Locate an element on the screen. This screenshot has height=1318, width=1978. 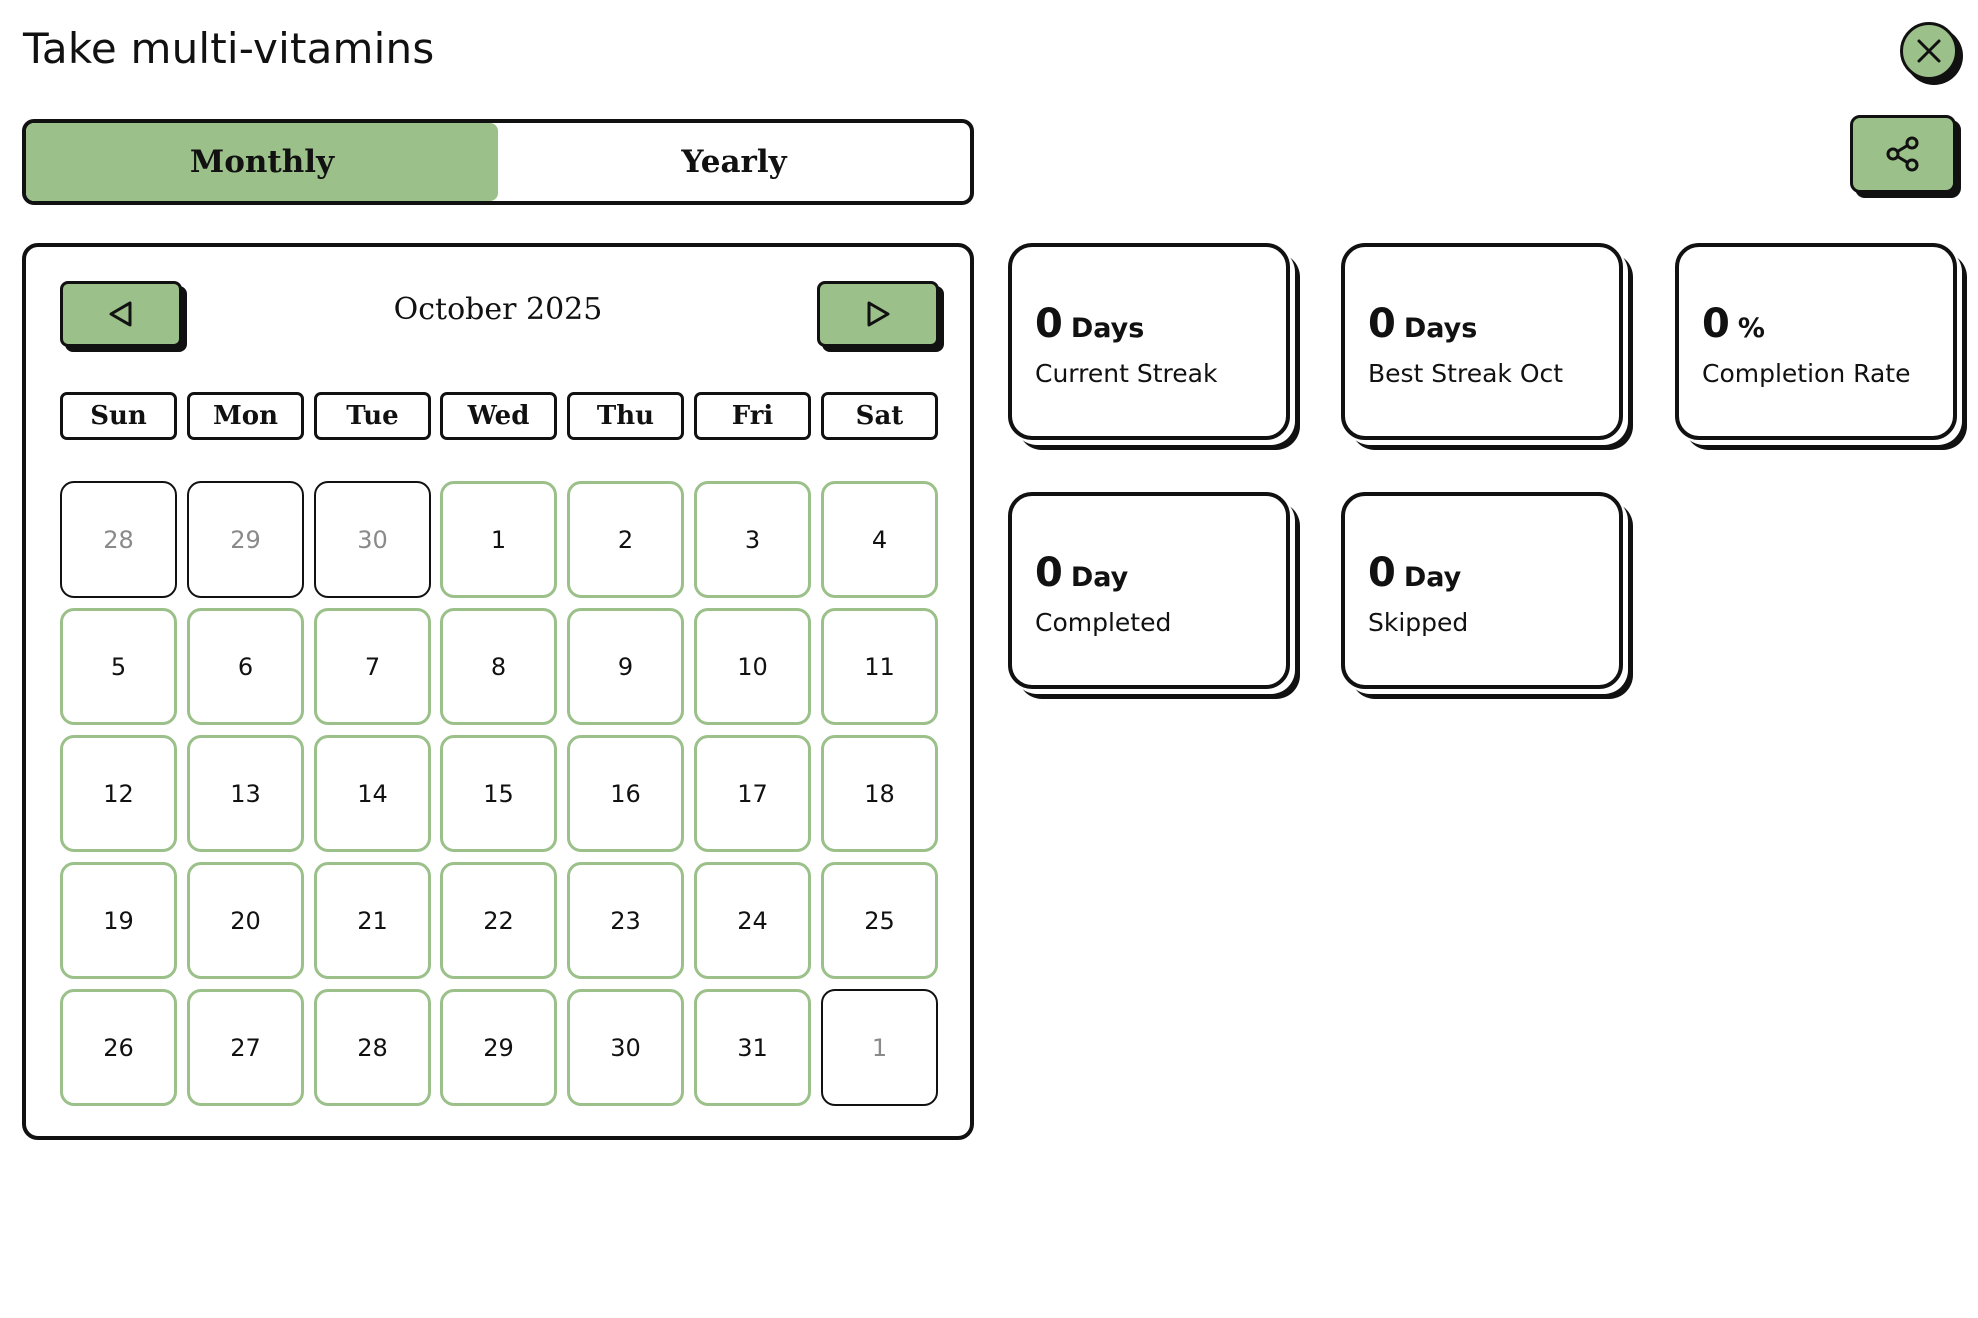
calendar-day: 9 is located at coordinates (625, 666).